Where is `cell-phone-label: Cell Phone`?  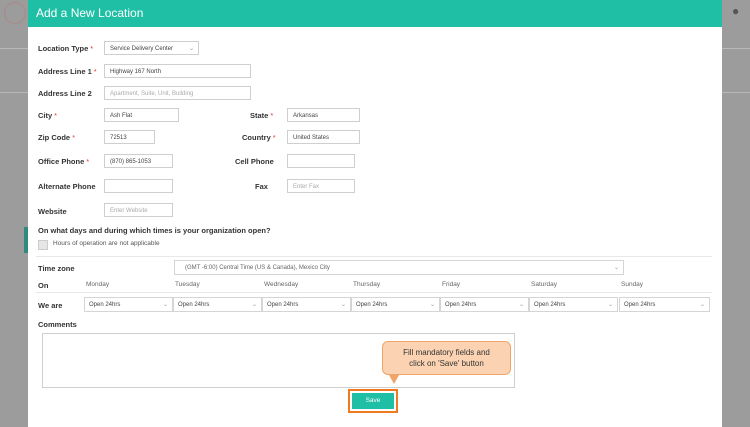 cell-phone-label: Cell Phone is located at coordinates (254, 161).